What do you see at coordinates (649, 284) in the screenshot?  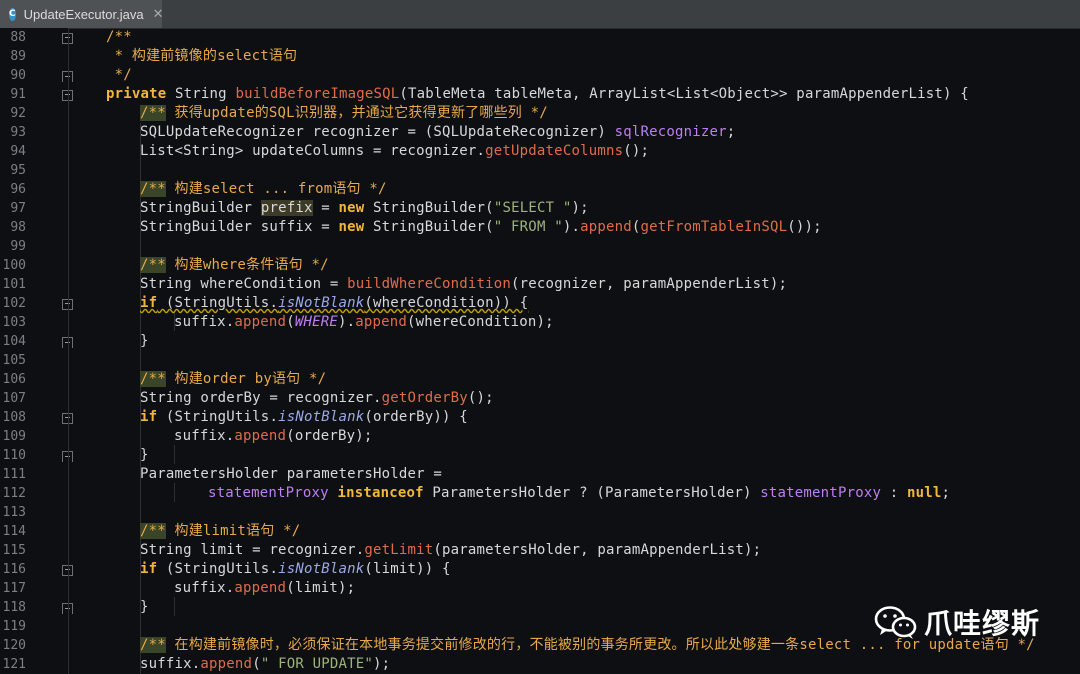 I see `code-text: (recognizer, paramAppenderList);` at bounding box center [649, 284].